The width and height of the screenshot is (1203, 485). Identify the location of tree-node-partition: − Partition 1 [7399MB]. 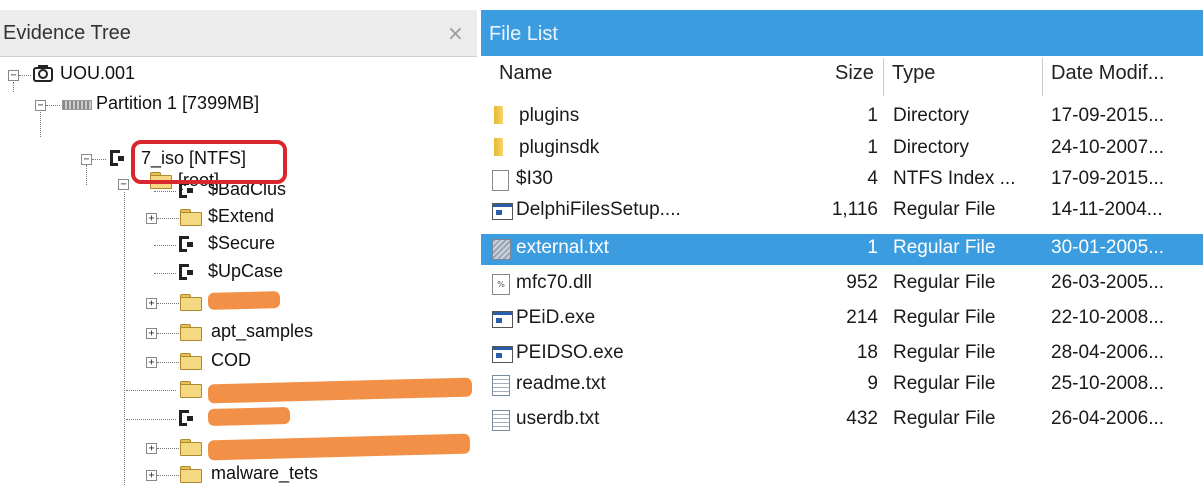
(238, 103).